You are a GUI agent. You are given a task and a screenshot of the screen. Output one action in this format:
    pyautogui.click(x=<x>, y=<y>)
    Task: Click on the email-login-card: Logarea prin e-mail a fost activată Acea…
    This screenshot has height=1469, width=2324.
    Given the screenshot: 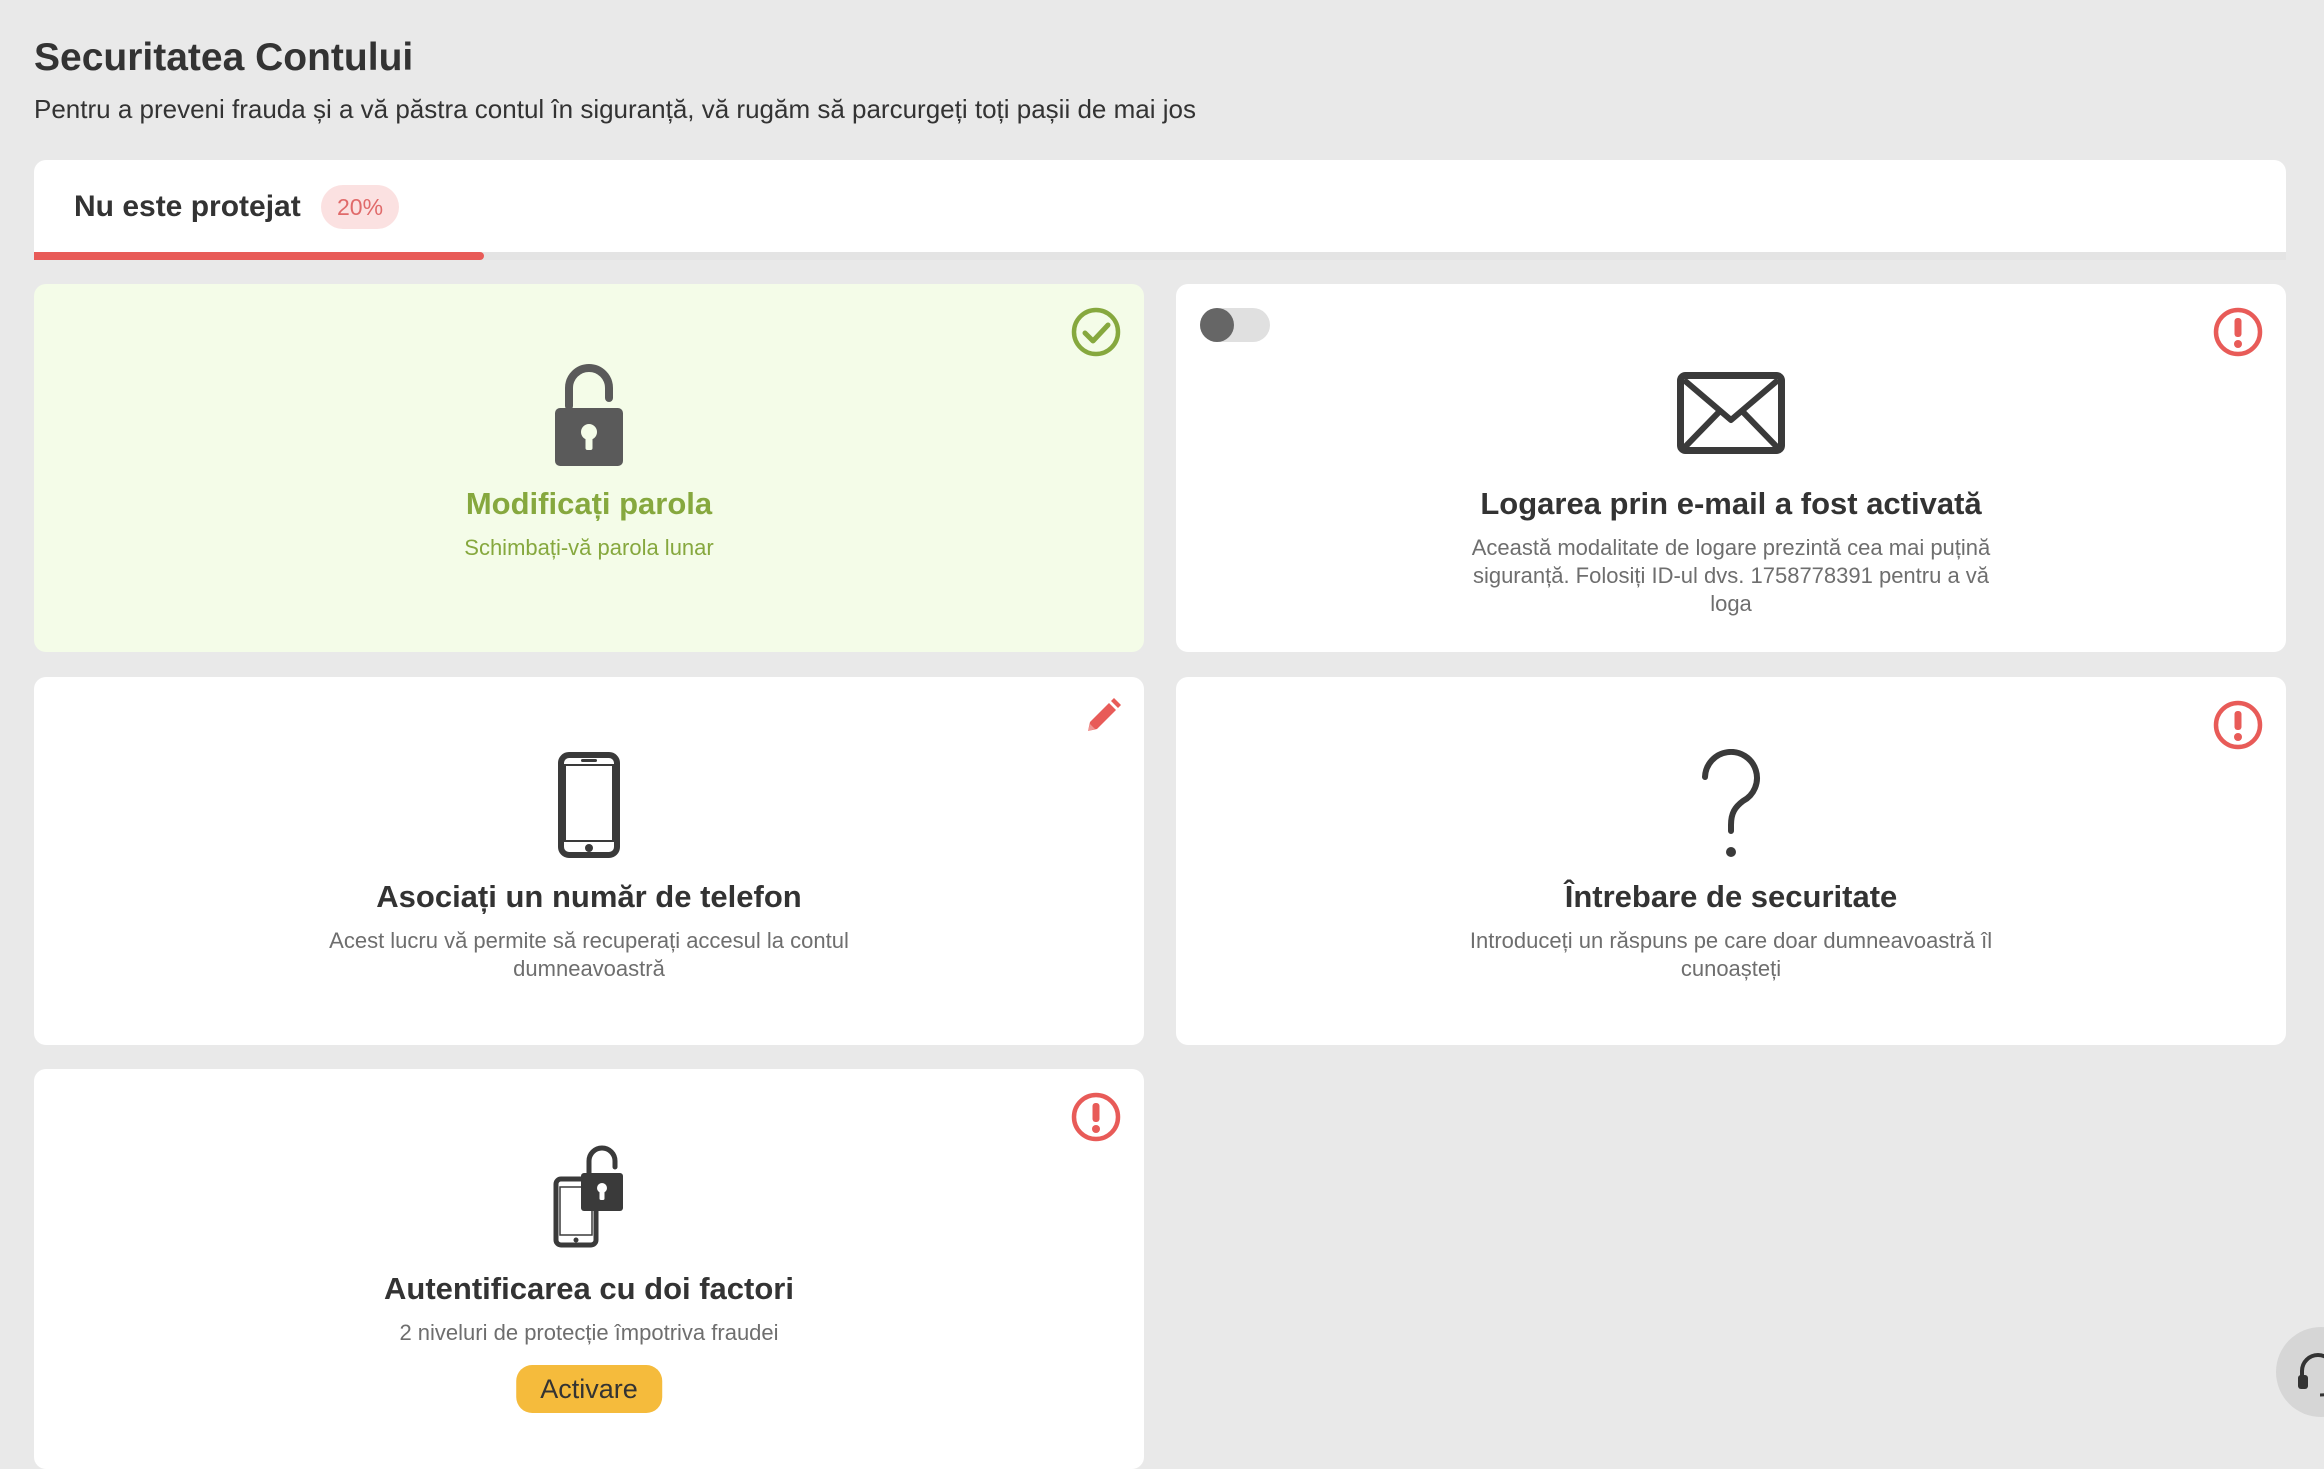 What is the action you would take?
    pyautogui.click(x=1731, y=468)
    